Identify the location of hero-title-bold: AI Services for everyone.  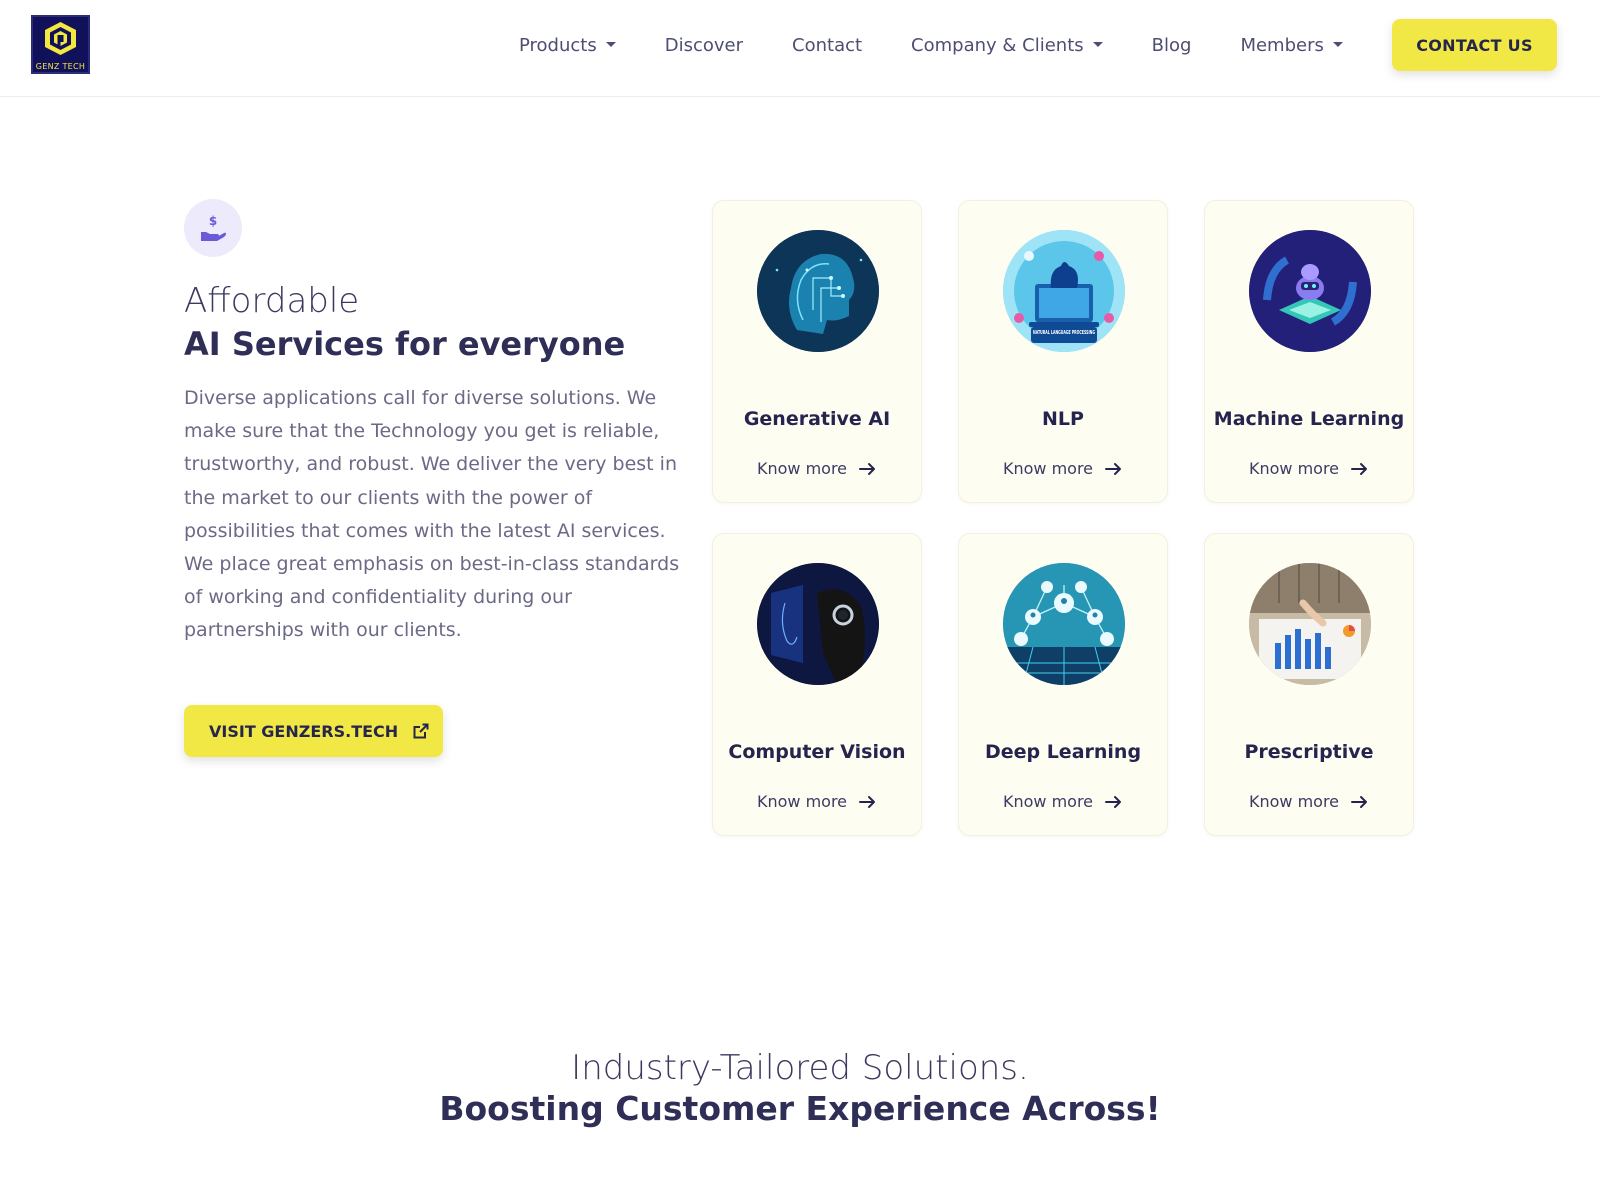
(405, 344).